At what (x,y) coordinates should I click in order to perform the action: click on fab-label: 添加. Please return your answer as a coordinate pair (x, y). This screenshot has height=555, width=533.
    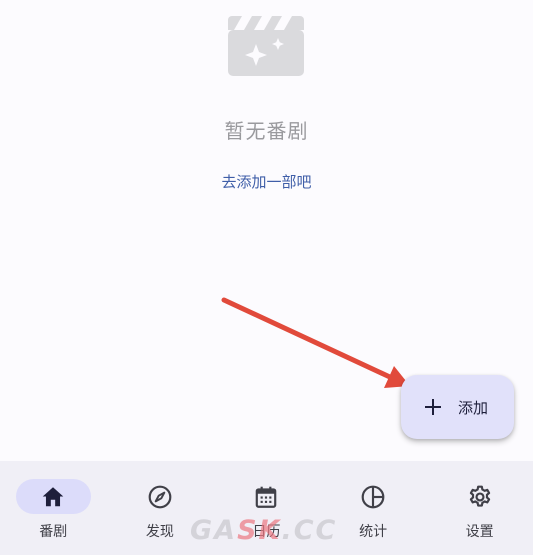
    Looking at the image, I should click on (473, 407).